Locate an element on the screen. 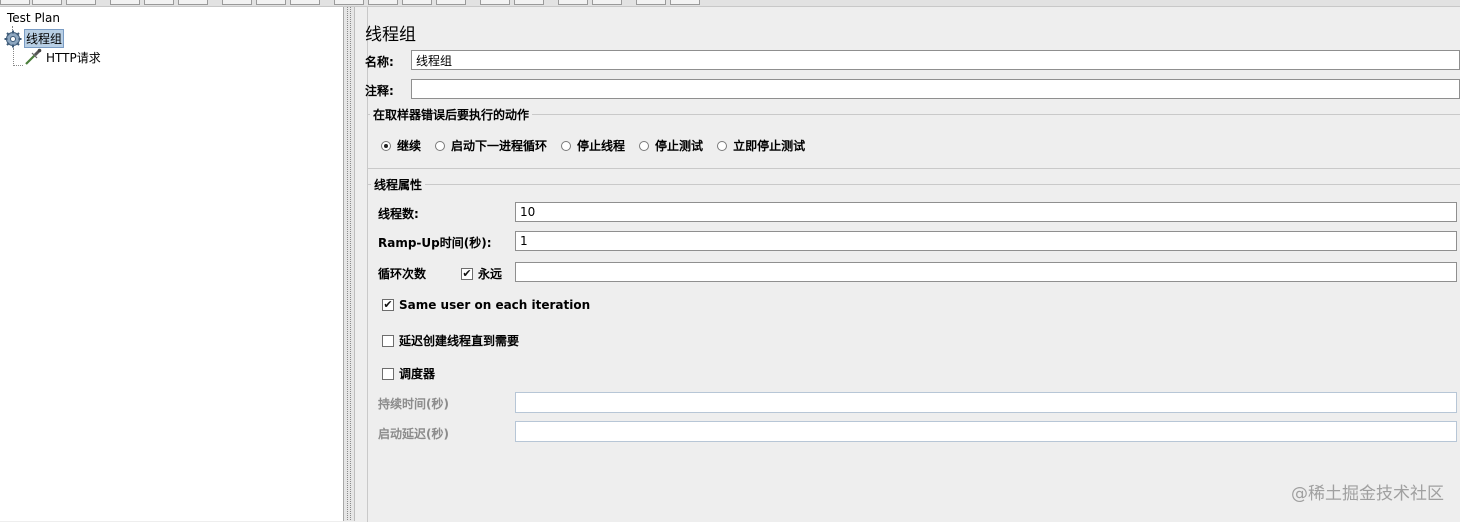  pane-splitter is located at coordinates (349, 264).